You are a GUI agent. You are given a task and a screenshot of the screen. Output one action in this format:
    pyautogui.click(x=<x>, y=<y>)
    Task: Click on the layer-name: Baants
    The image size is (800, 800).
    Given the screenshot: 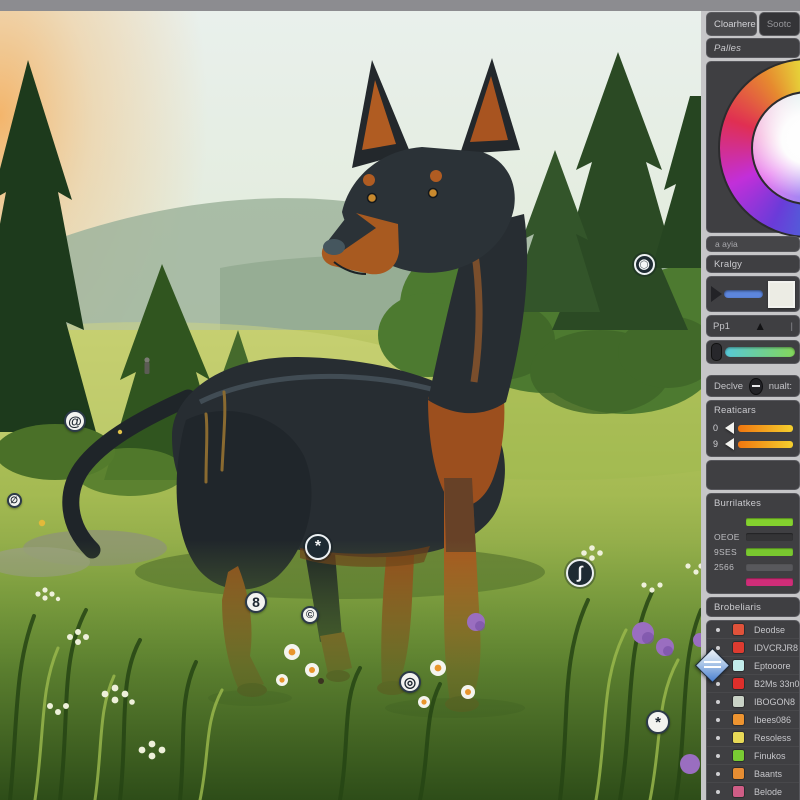 What is the action you would take?
    pyautogui.click(x=768, y=773)
    